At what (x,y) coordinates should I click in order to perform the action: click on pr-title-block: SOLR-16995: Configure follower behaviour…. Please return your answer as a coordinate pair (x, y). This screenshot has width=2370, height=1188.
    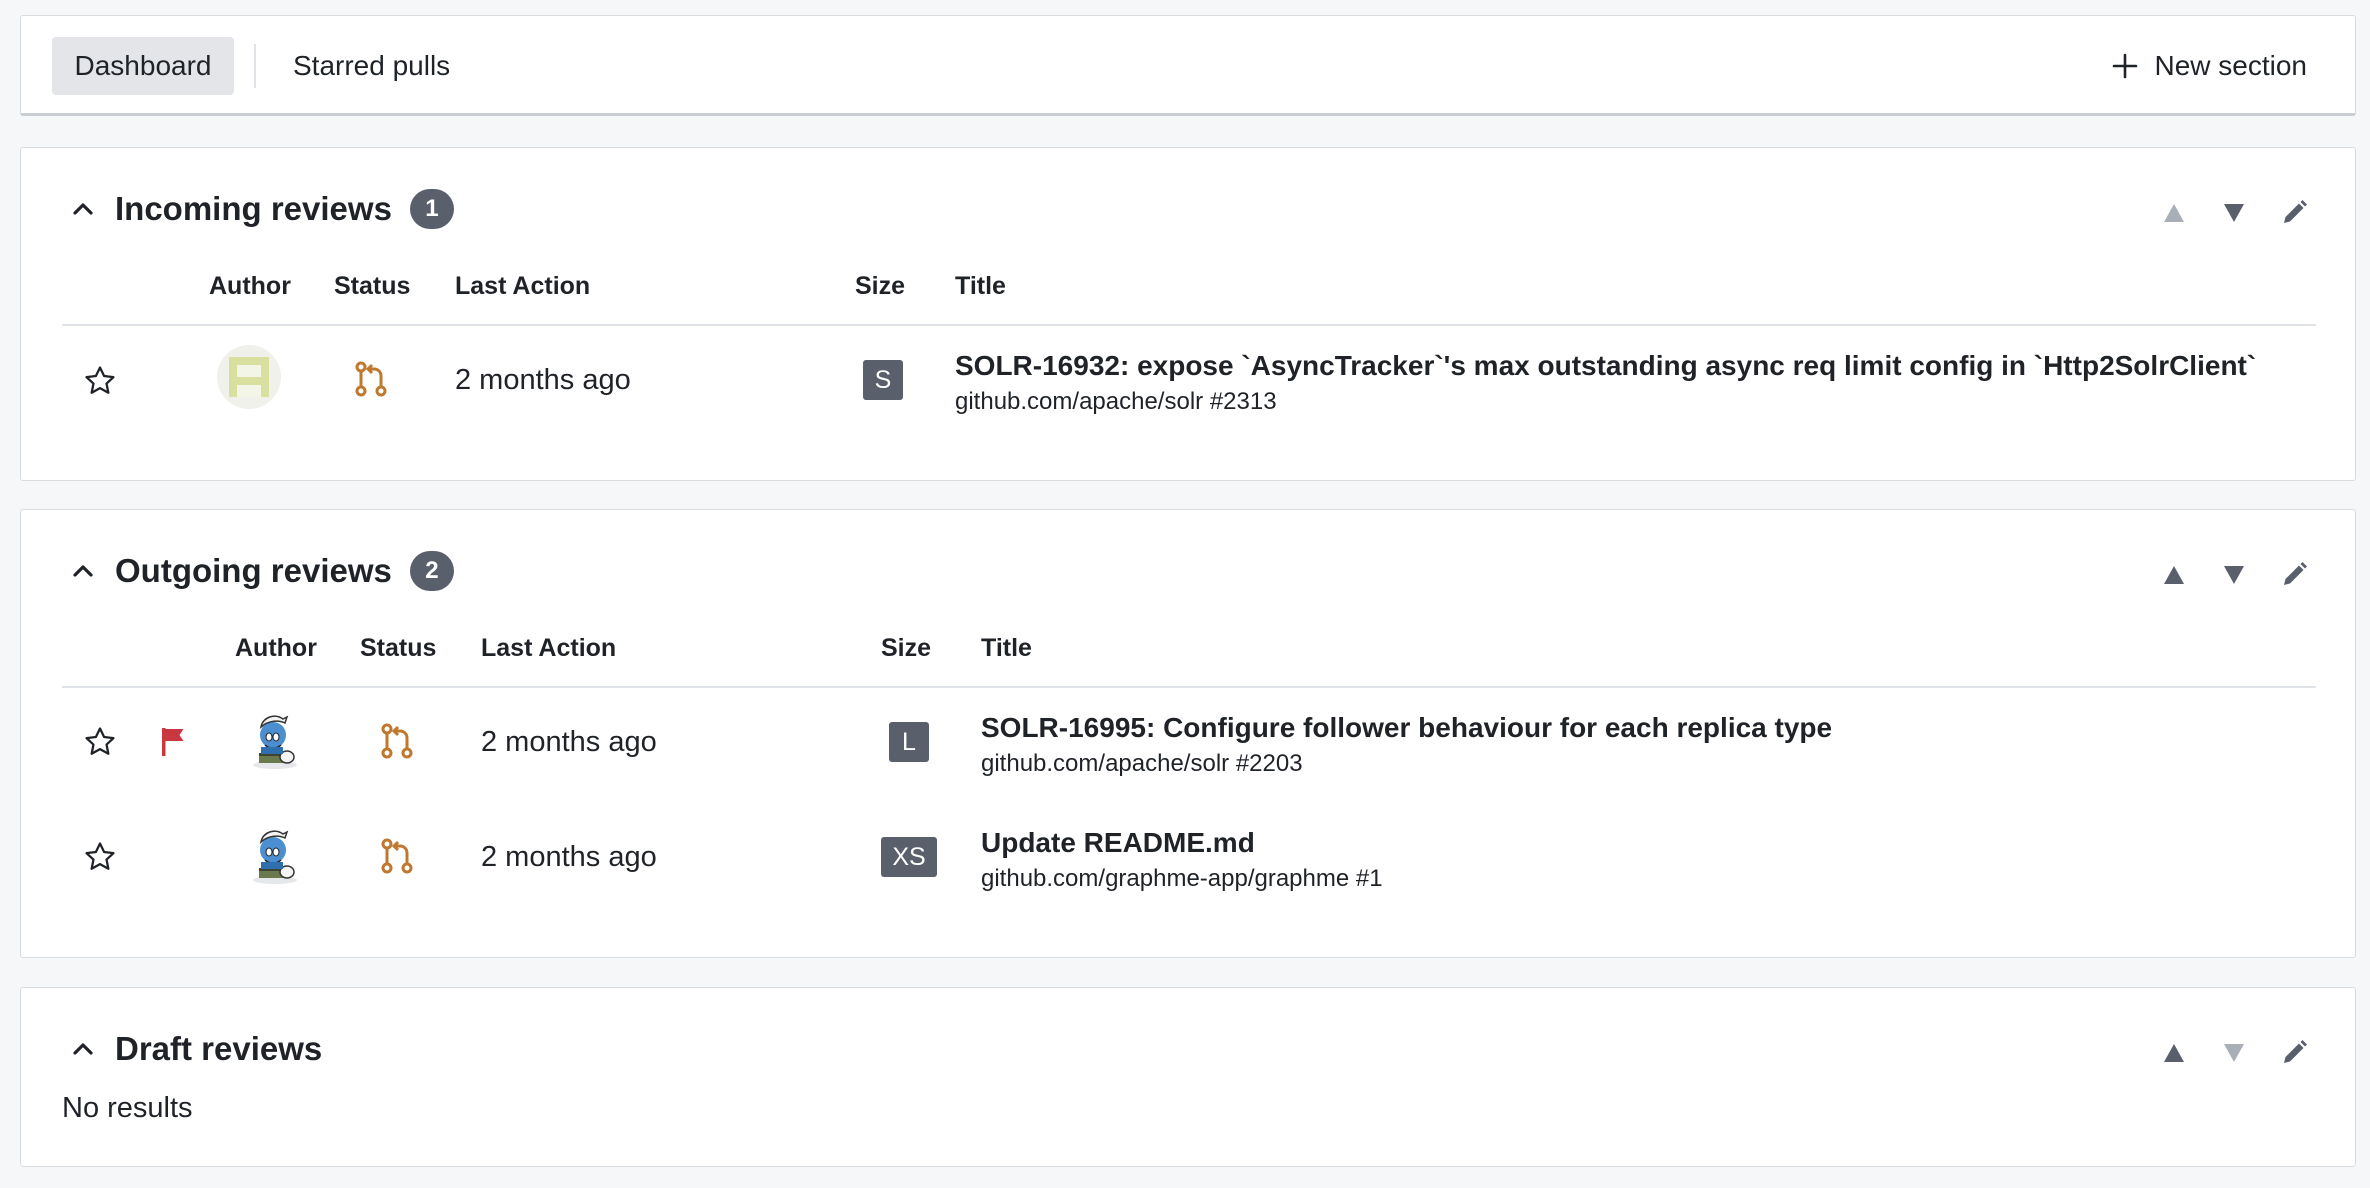
    Looking at the image, I should click on (1406, 745).